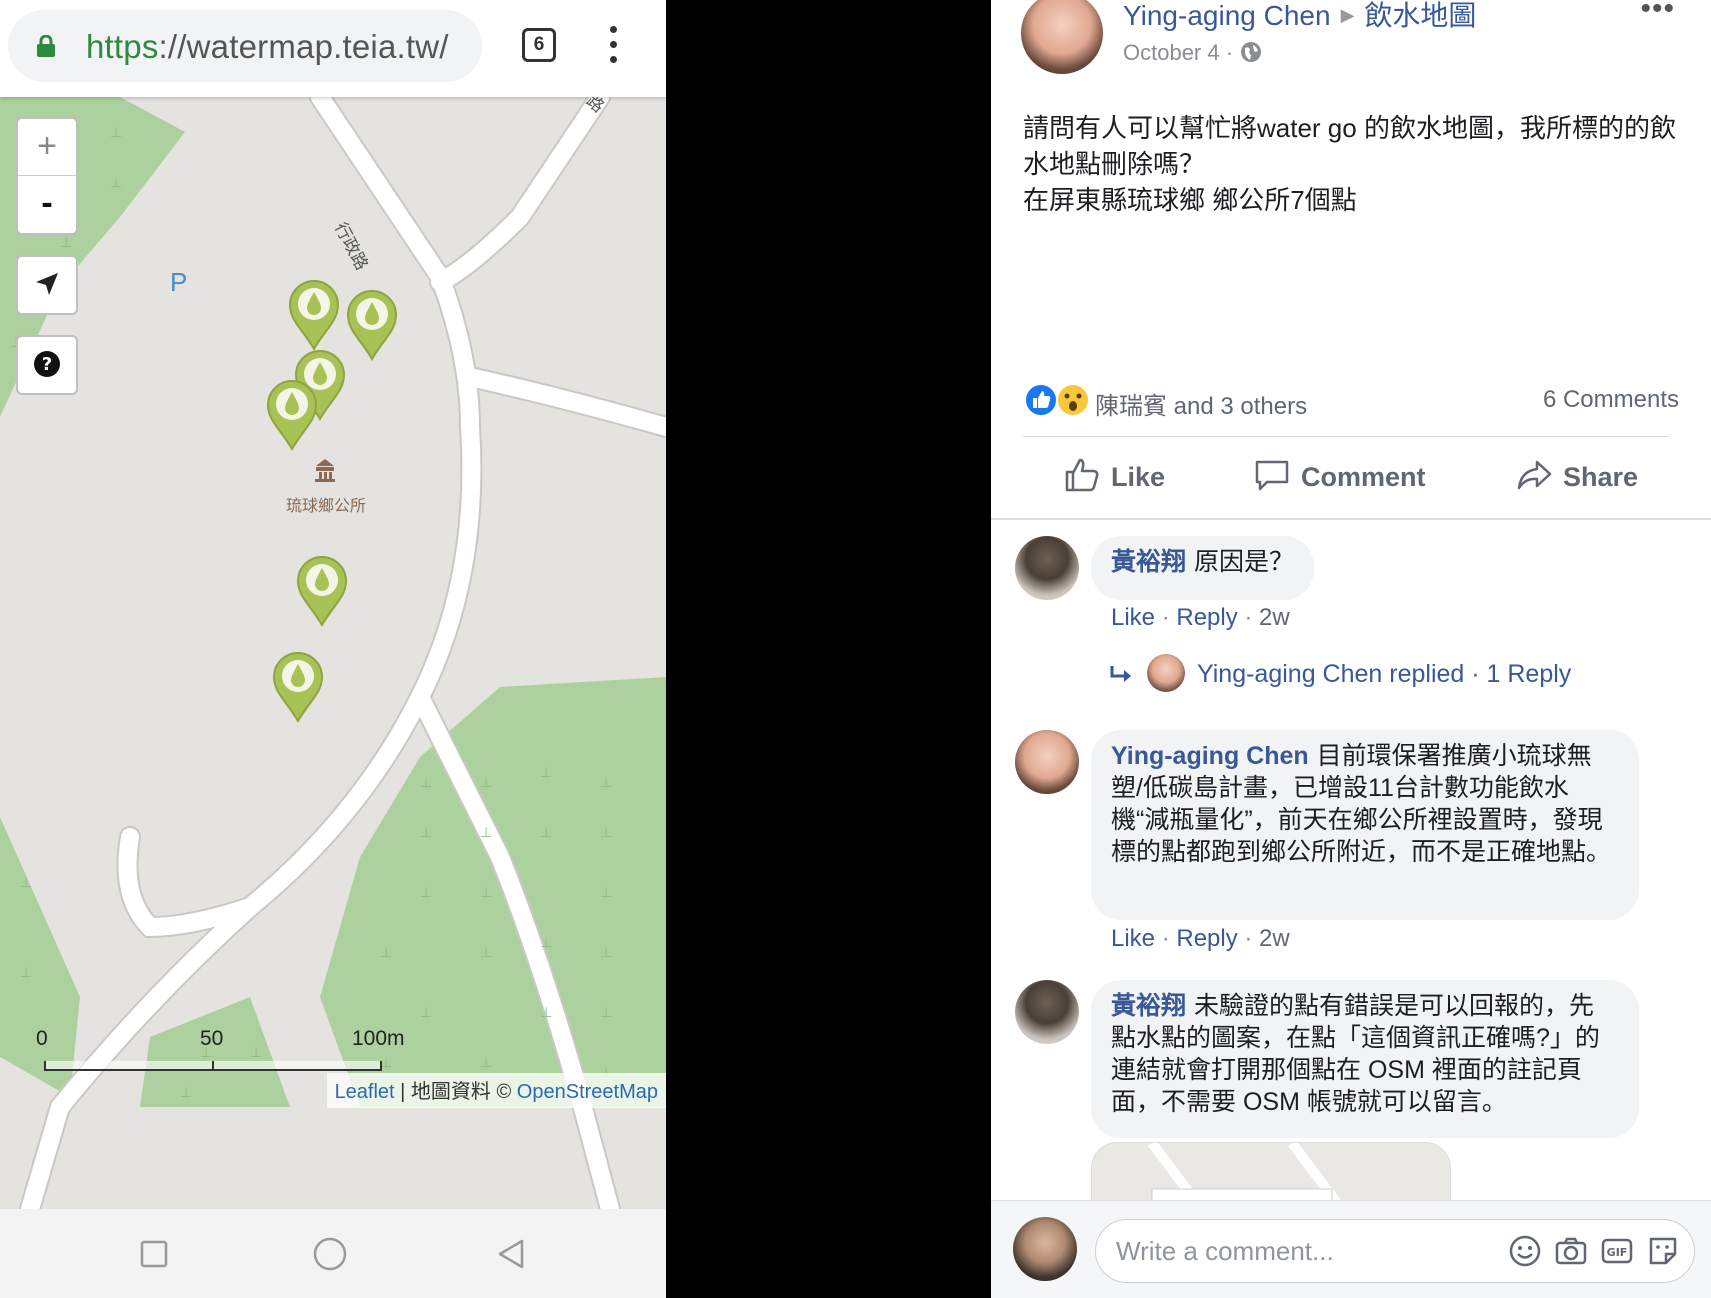 The image size is (1711, 1298). I want to click on help-button: ?, so click(47, 365).